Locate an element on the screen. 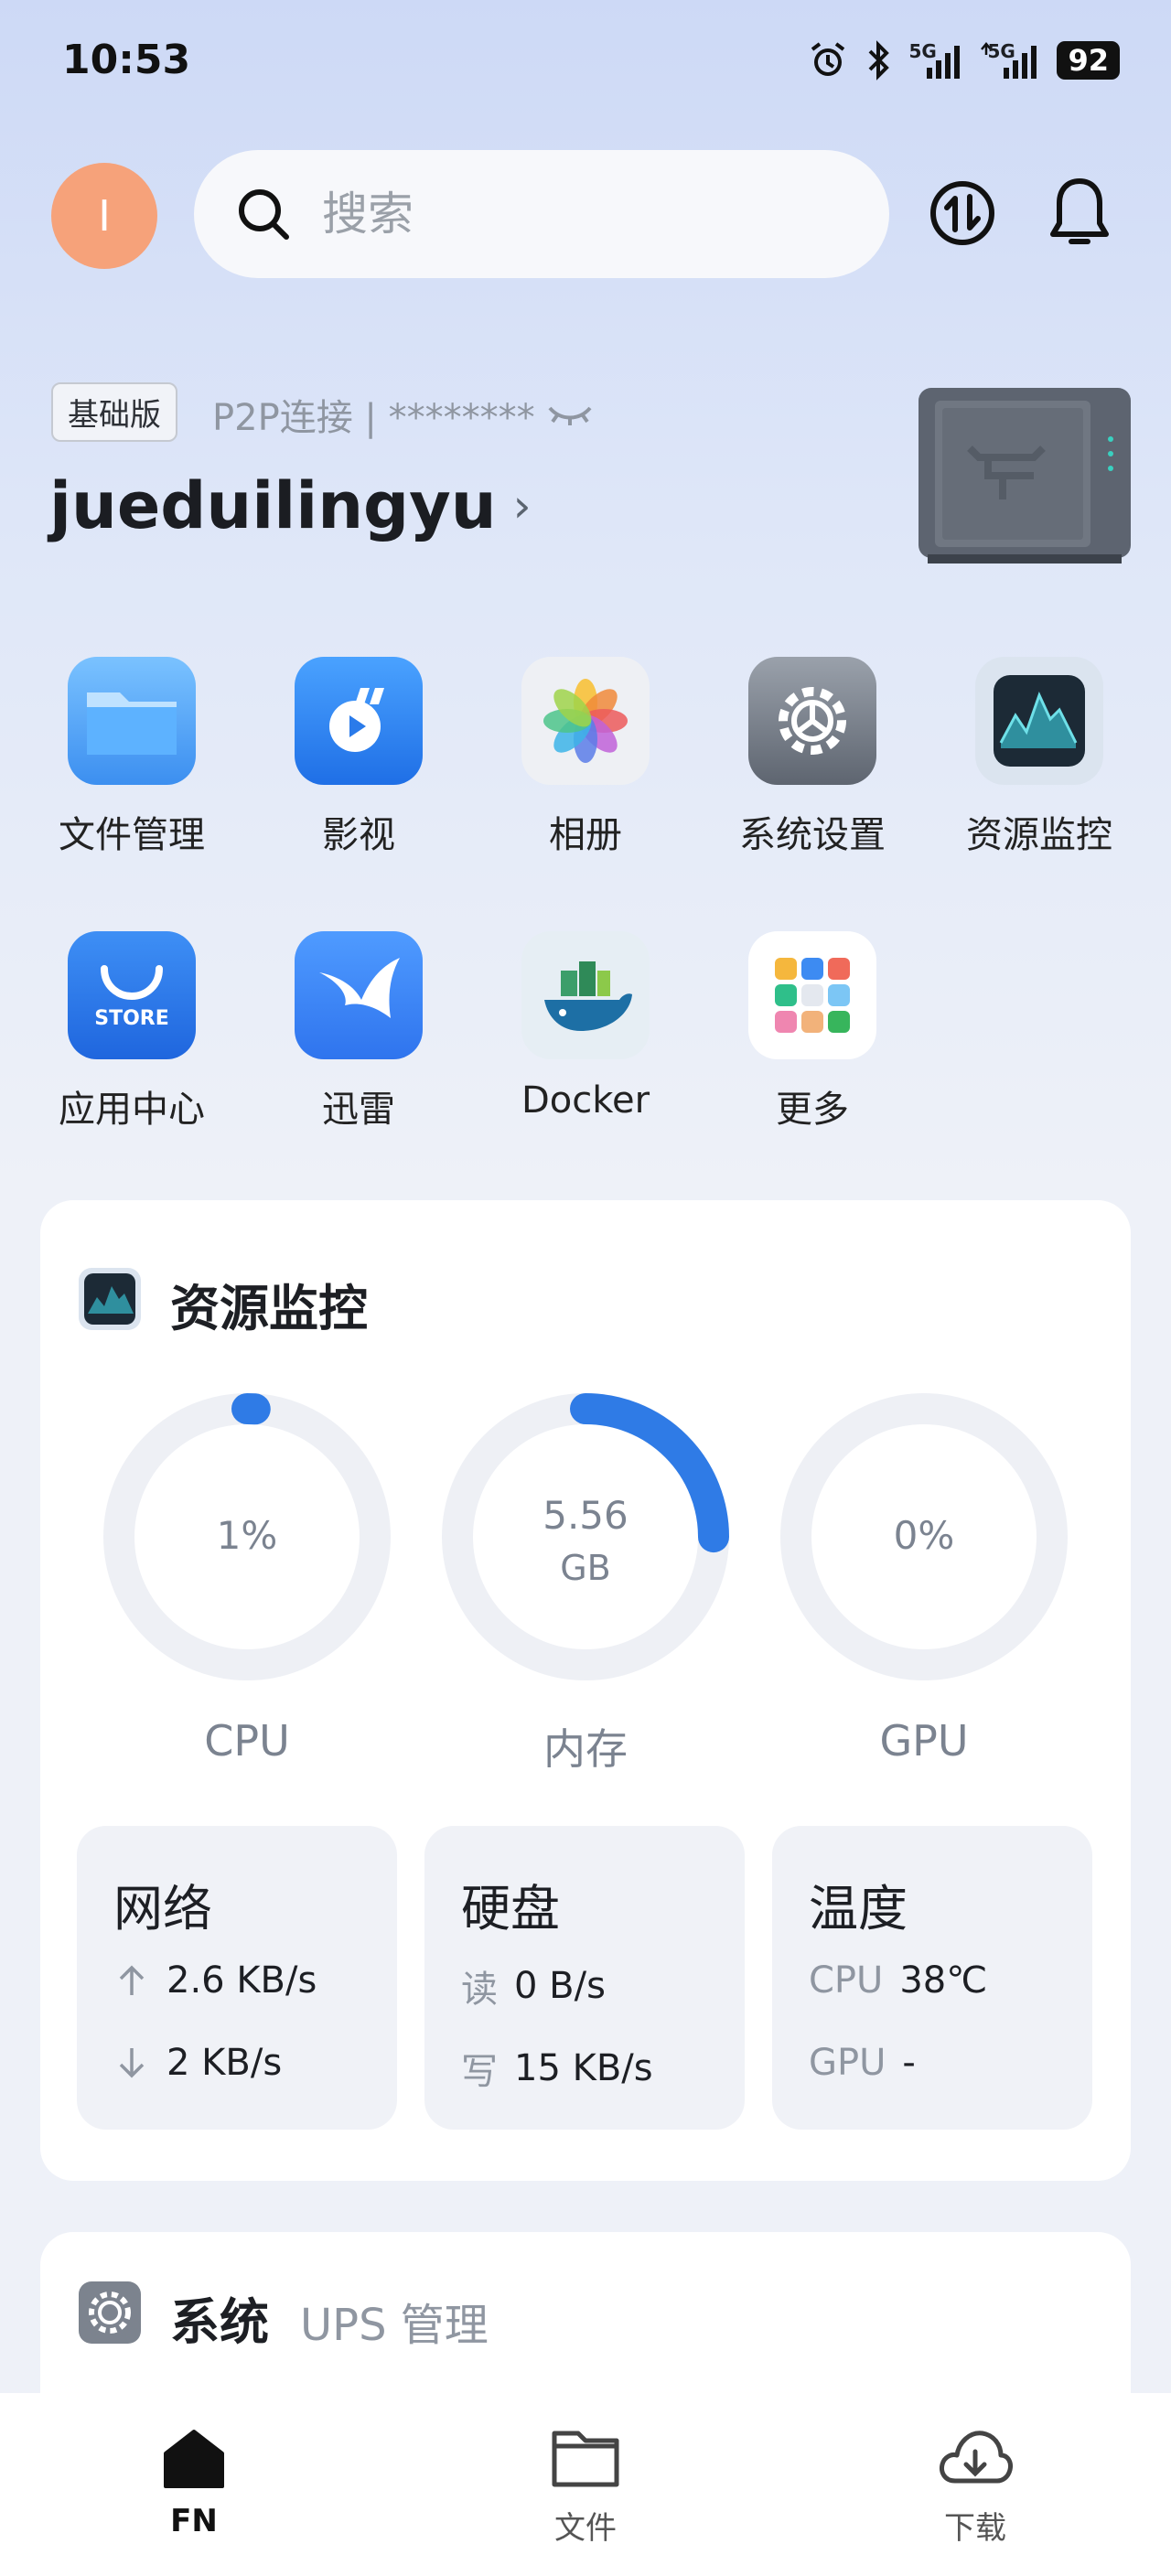 This screenshot has width=1171, height=2576. eye-closed-icon is located at coordinates (570, 414).